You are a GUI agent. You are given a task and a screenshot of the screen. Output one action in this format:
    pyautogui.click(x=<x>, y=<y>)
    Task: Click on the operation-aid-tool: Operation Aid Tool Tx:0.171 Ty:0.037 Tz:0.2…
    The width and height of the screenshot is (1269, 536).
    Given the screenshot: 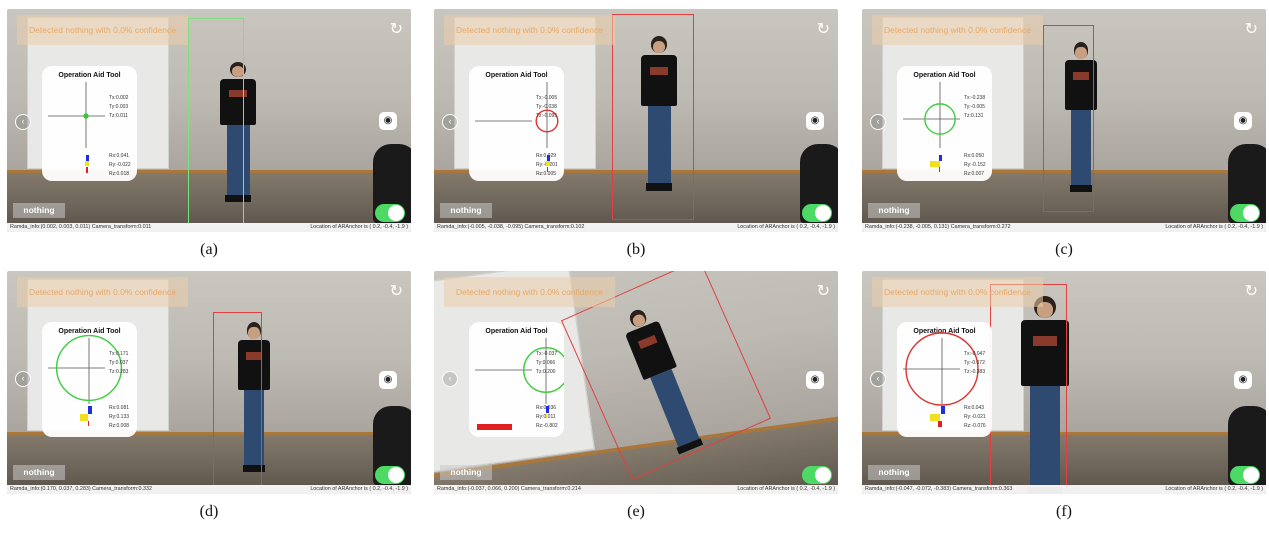 What is the action you would take?
    pyautogui.click(x=89, y=379)
    